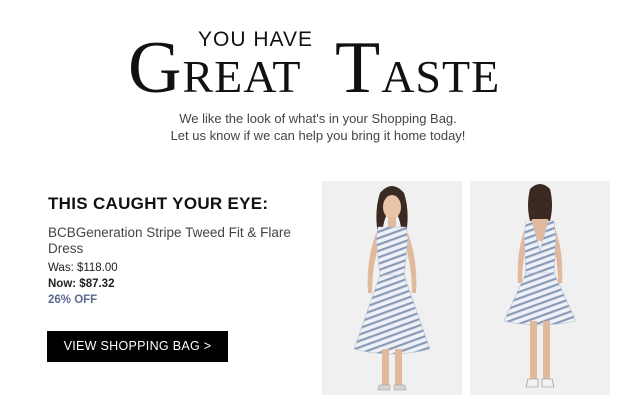 The image size is (636, 416). What do you see at coordinates (215, 68) in the screenshot?
I see `hero-word-great: GREAT` at bounding box center [215, 68].